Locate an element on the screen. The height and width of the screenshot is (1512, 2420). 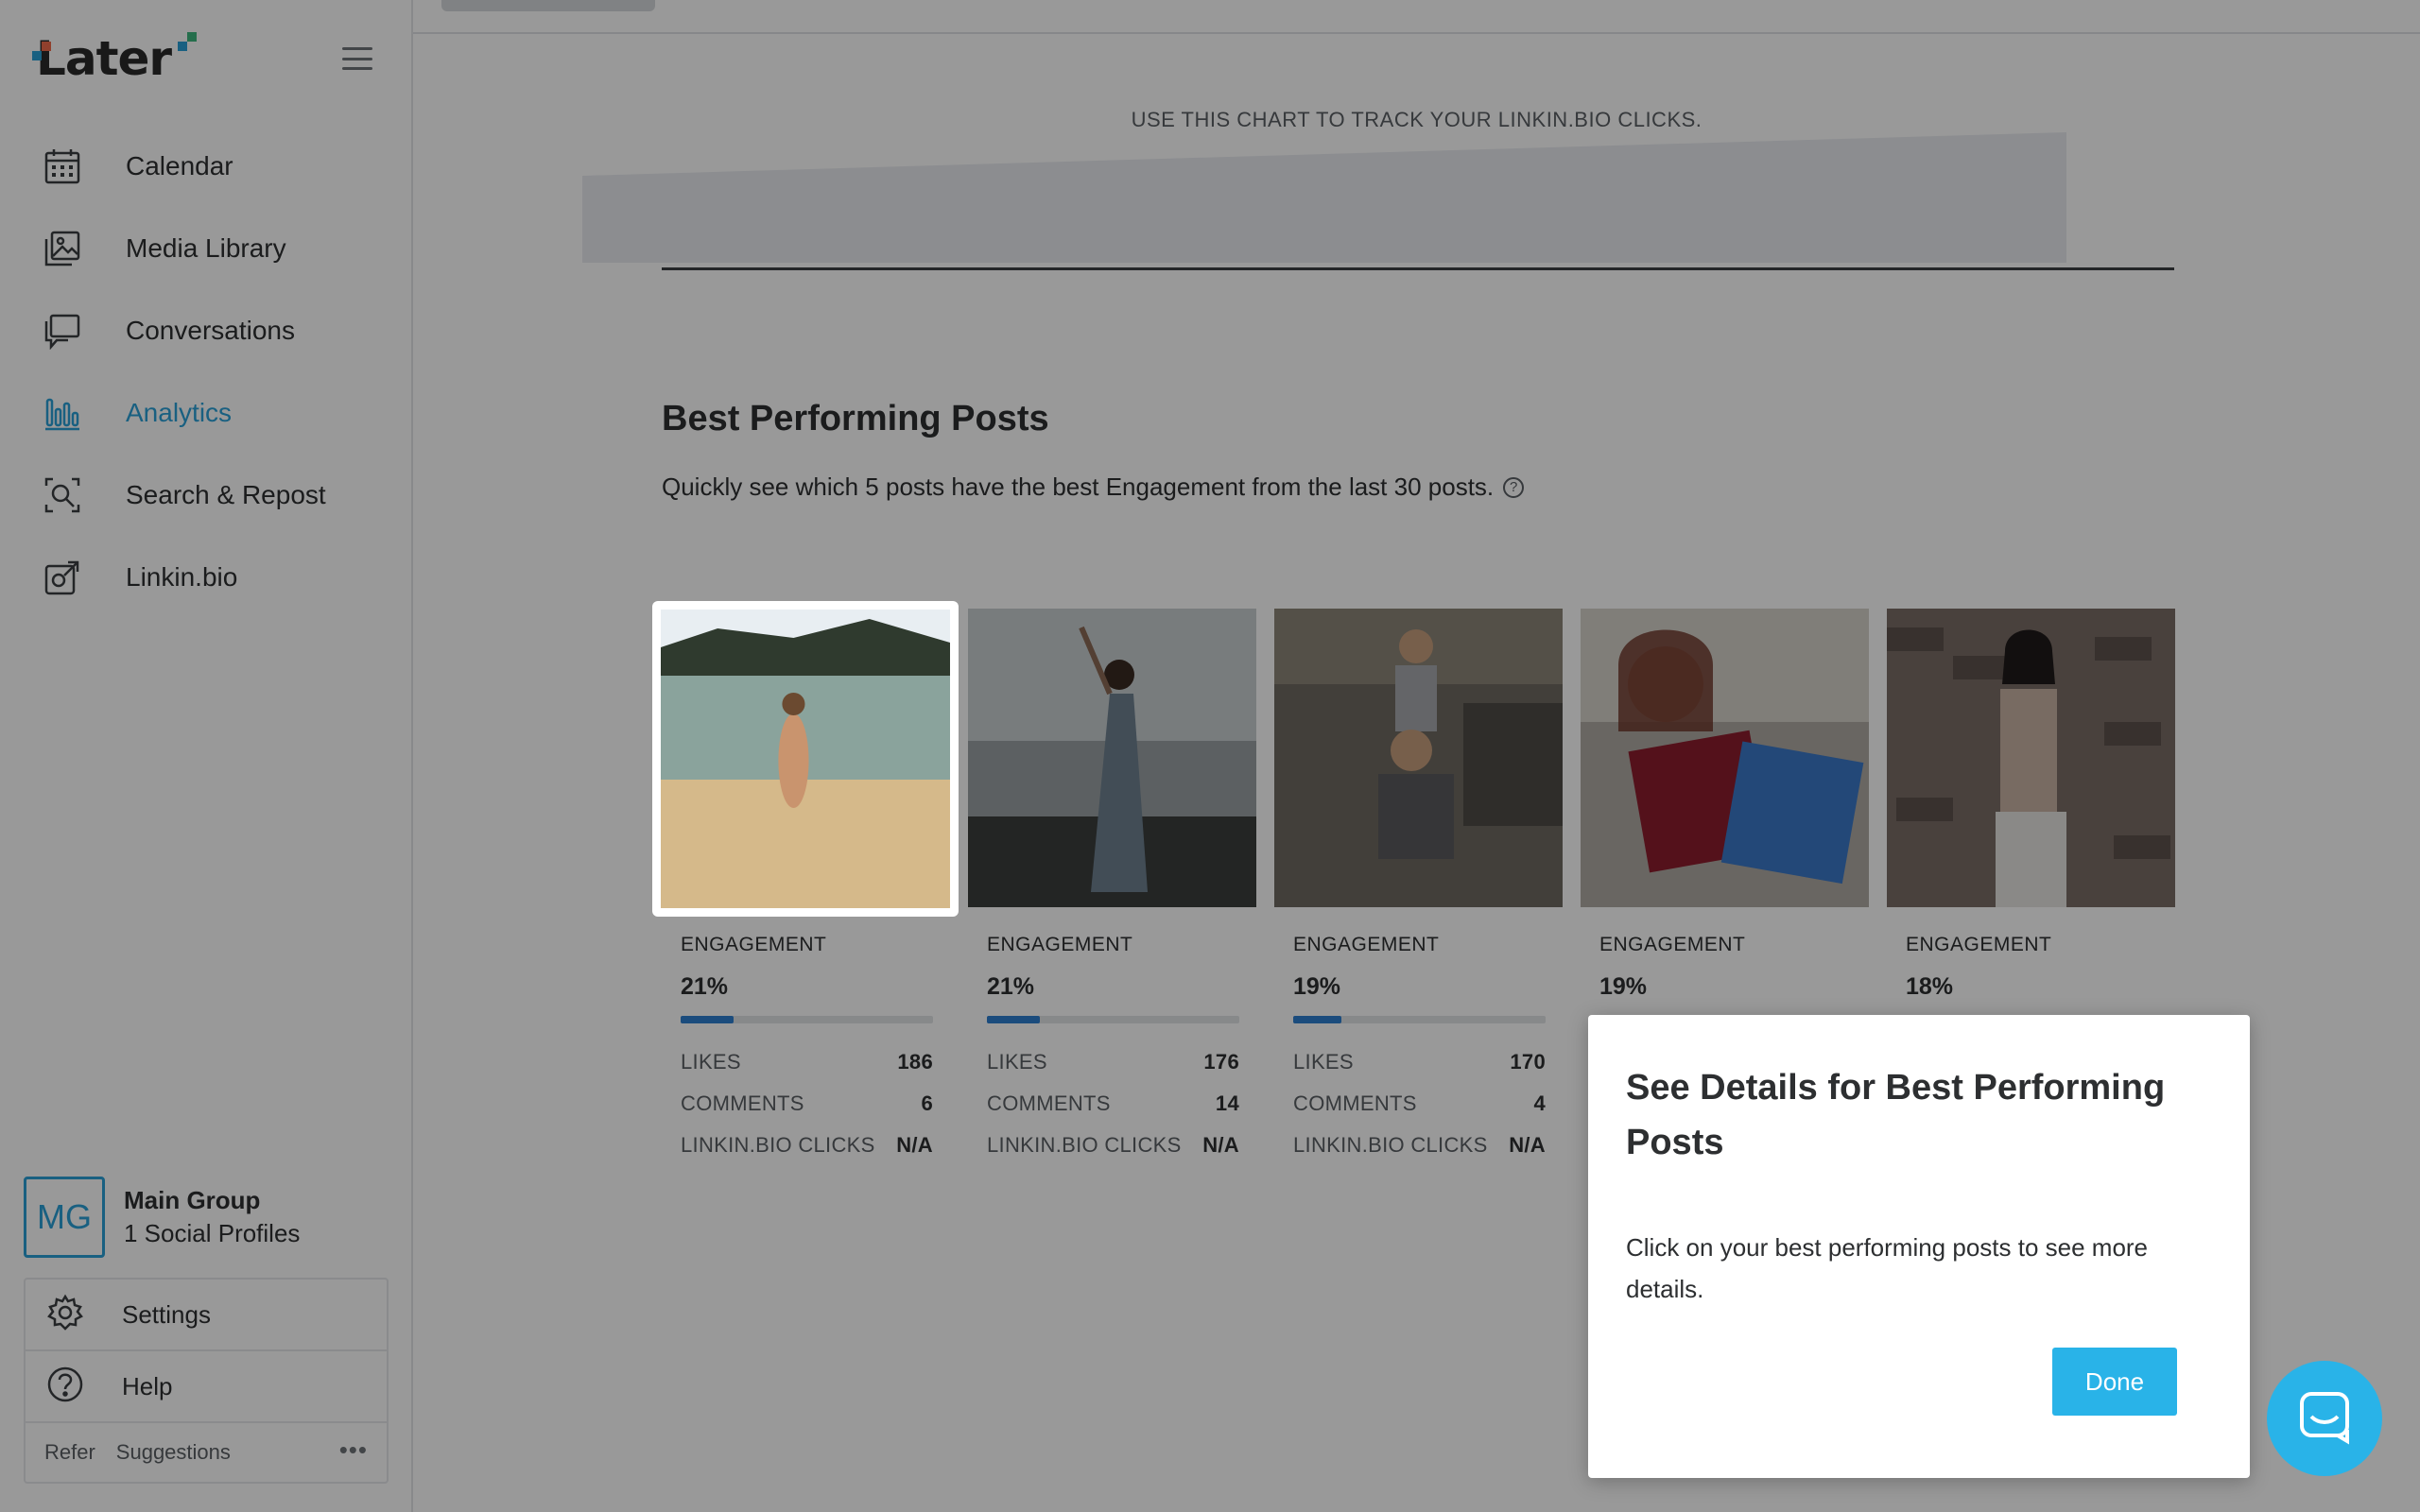
chat-icon is located at coordinates (2324, 1419).